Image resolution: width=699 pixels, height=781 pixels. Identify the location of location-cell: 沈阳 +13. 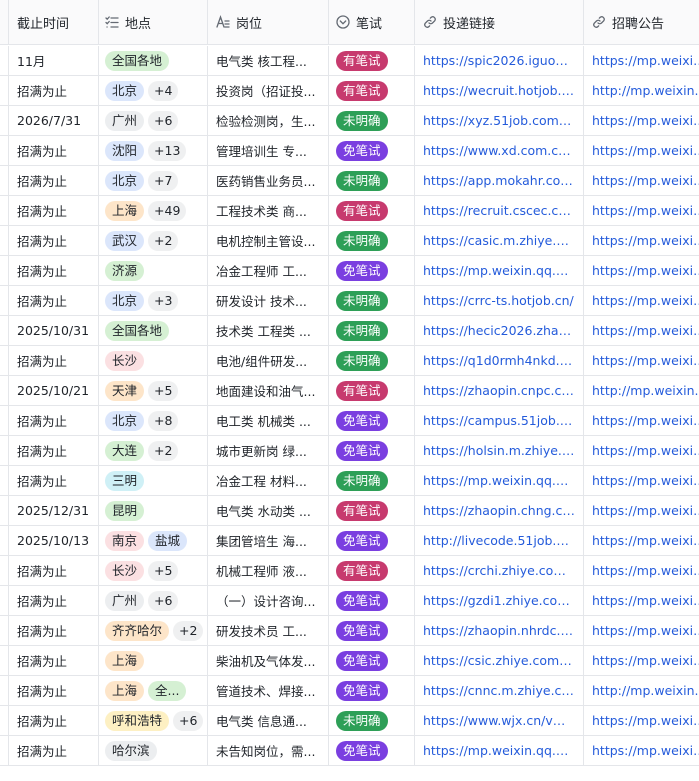
(153, 150).